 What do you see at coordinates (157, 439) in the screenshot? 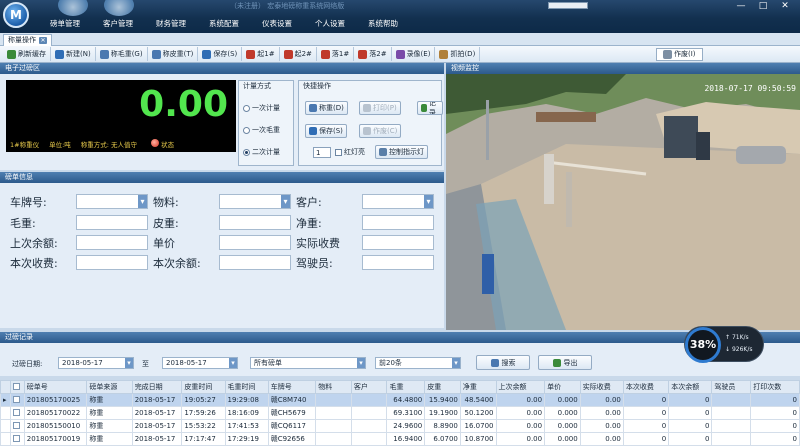
I see `table-cell: 2018-05-17` at bounding box center [157, 439].